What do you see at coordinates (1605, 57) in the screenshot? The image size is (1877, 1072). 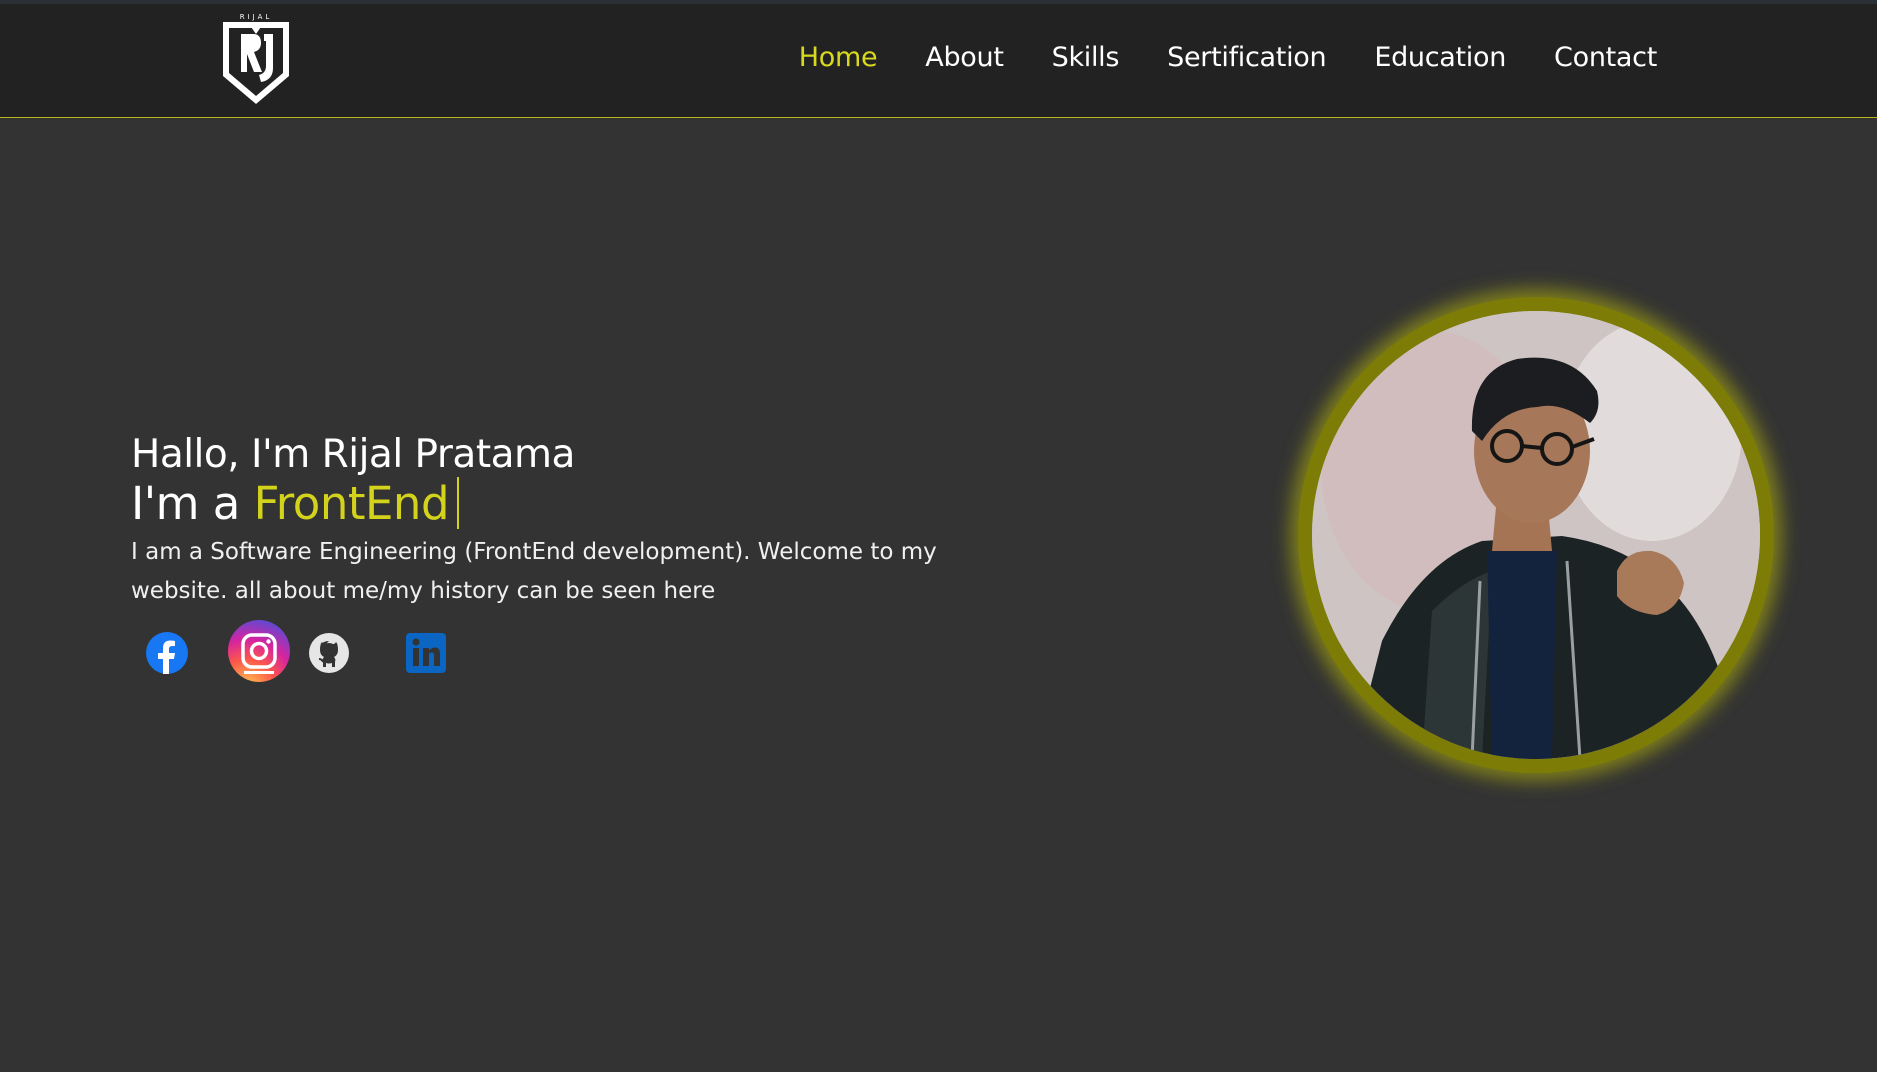 I see `nav-contact: Contact` at bounding box center [1605, 57].